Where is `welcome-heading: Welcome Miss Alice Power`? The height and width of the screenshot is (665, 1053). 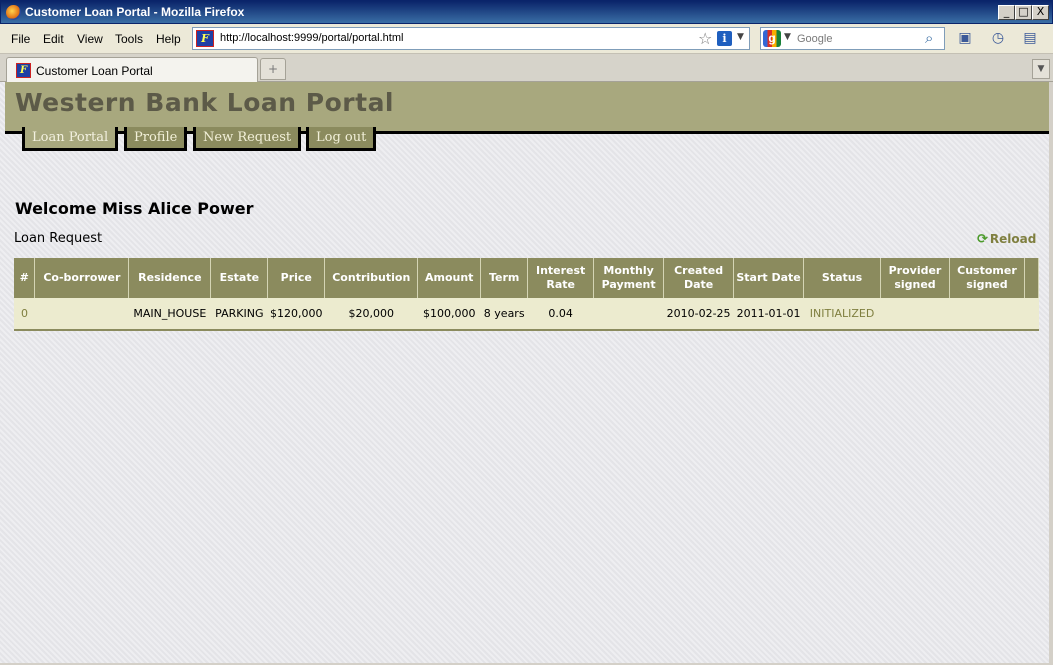
welcome-heading: Welcome Miss Alice Power is located at coordinates (134, 208).